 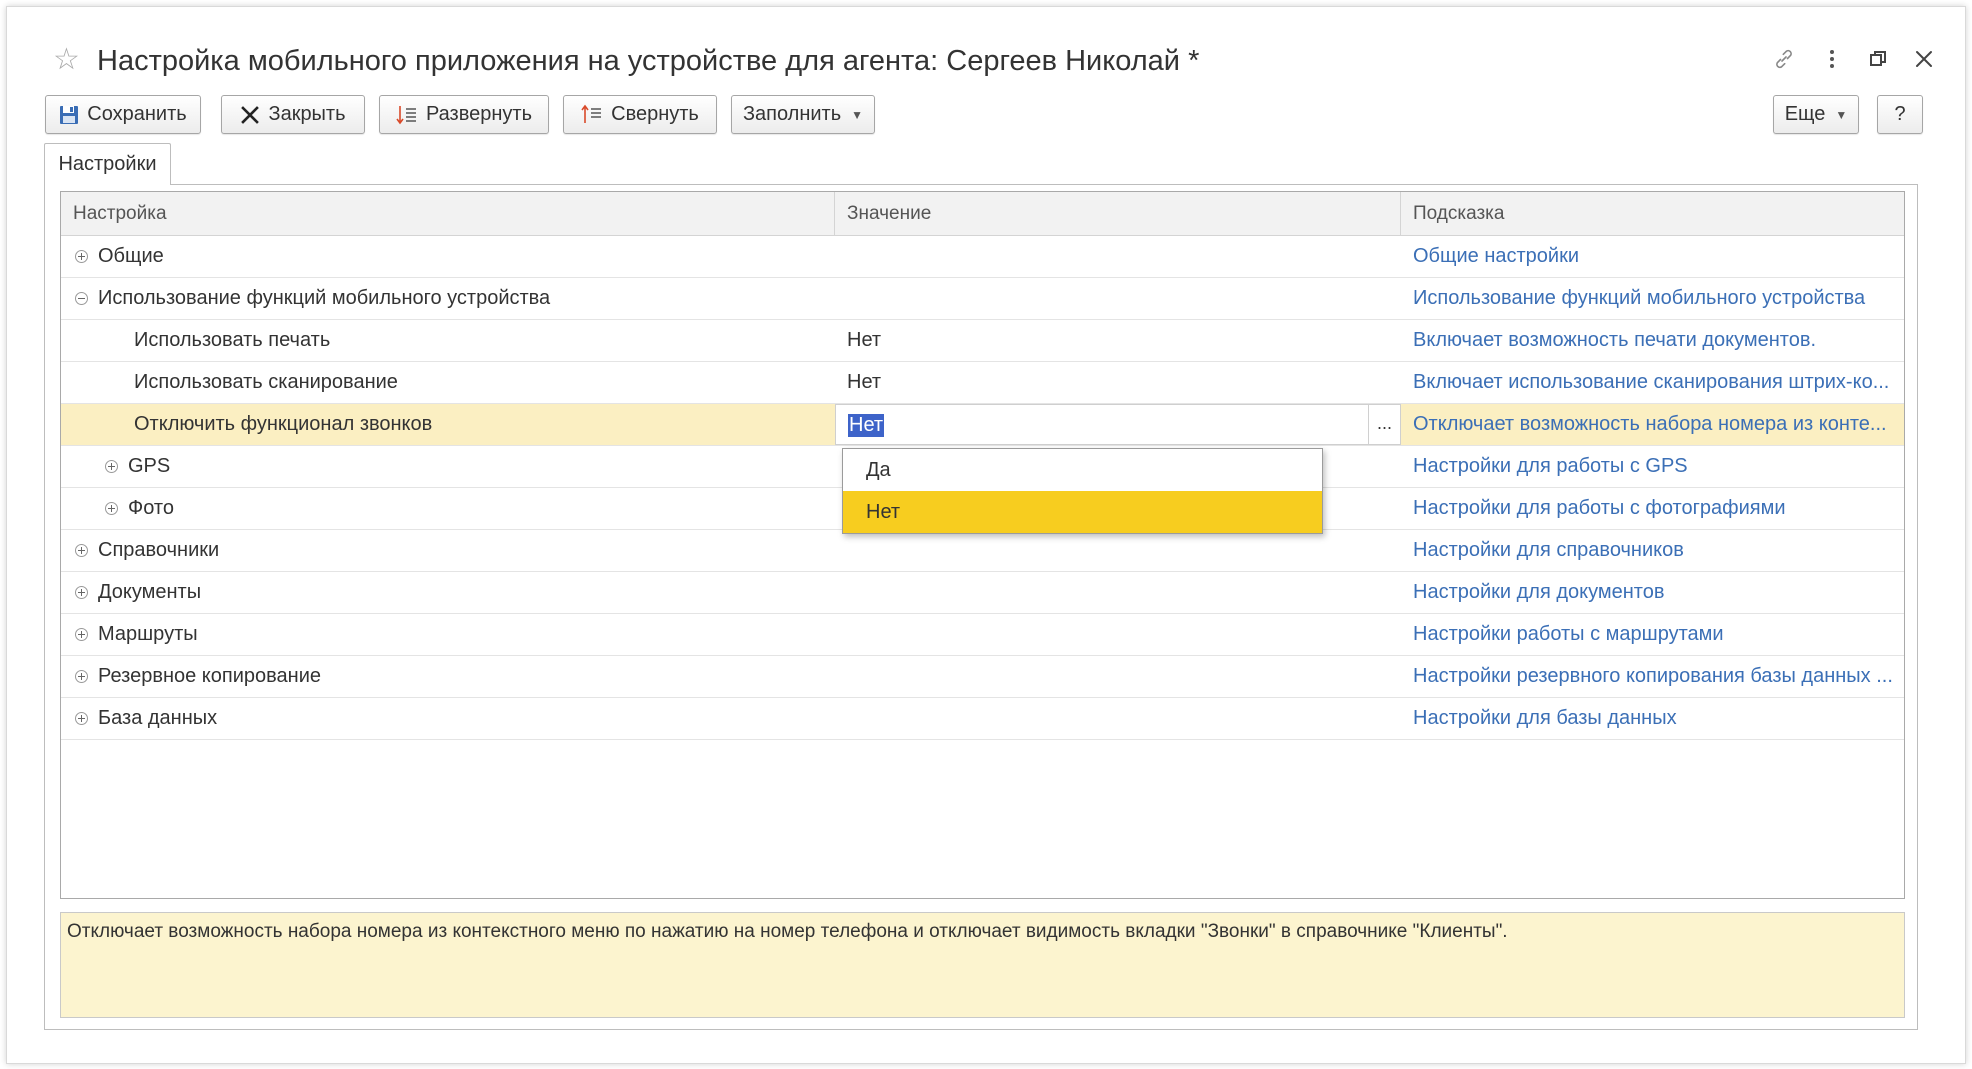 I want to click on setting-name-cell: Фото, so click(x=448, y=508).